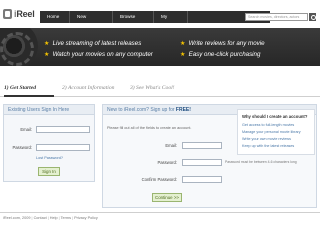 The width and height of the screenshot is (320, 249). Describe the element at coordinates (133, 21) in the screenshot. I see `nav-browse-movies: Browse Movies` at that location.